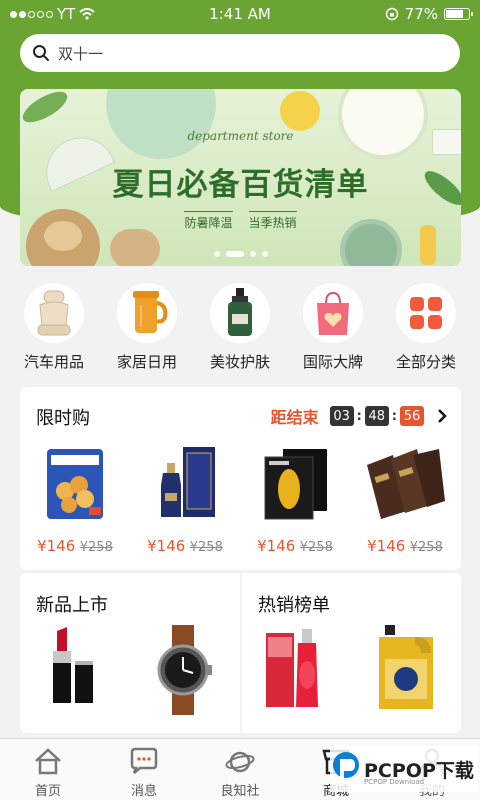 The width and height of the screenshot is (480, 800). What do you see at coordinates (406, 667) in the screenshot?
I see `engine-oil-bottle-image` at bounding box center [406, 667].